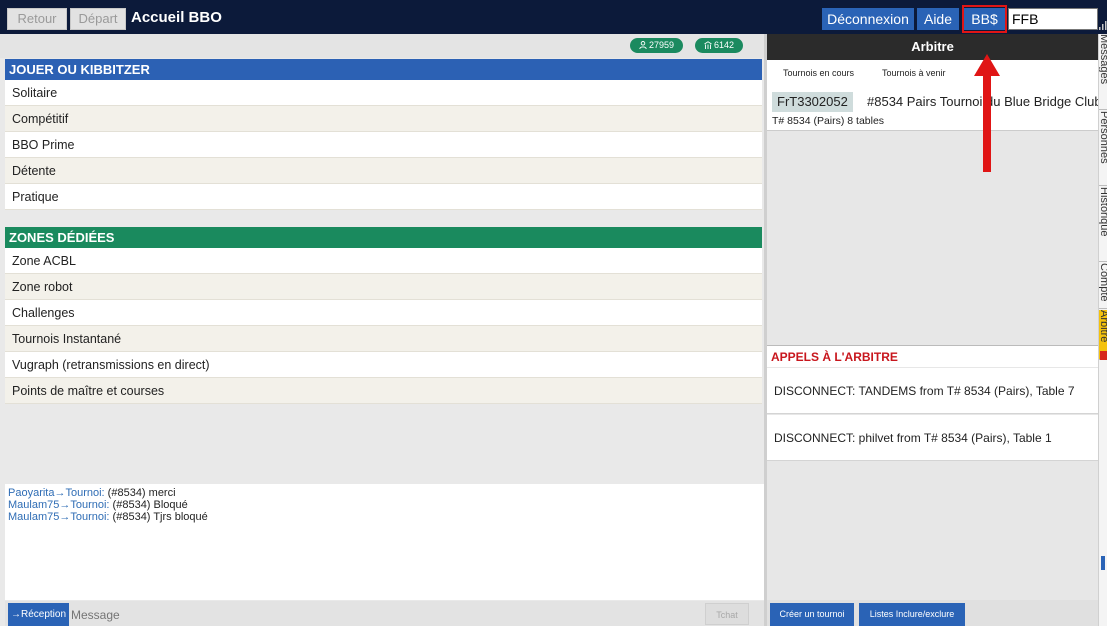 The image size is (1107, 626). I want to click on help-button: Aide, so click(938, 19).